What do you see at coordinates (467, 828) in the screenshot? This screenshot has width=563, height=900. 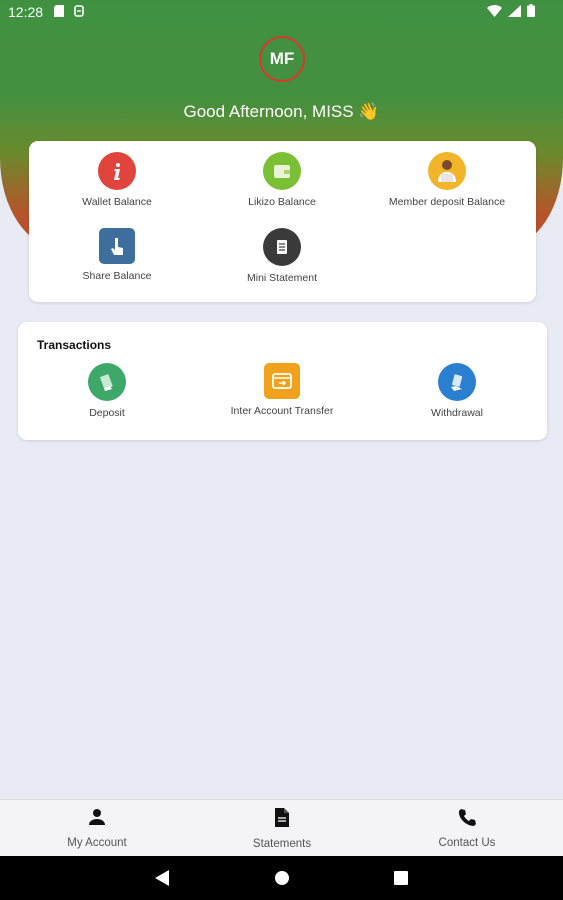 I see `nav-contact-us: Contact Us` at bounding box center [467, 828].